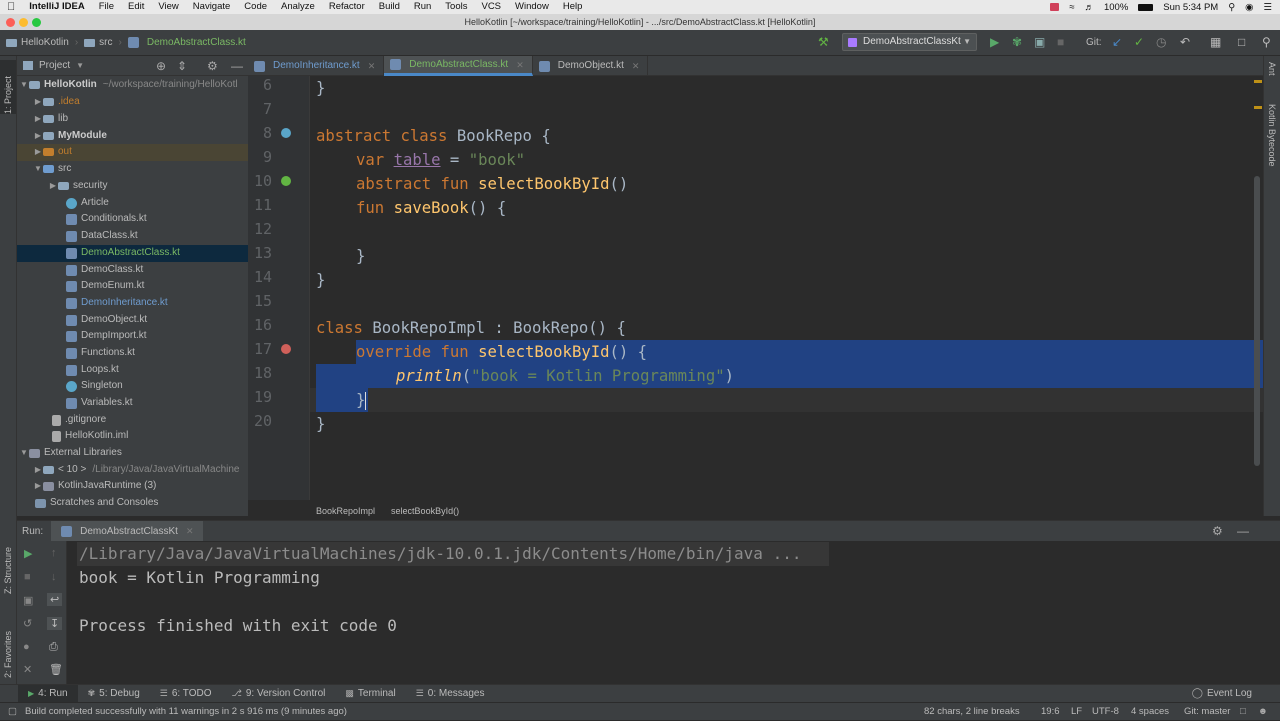  Describe the element at coordinates (132, 203) in the screenshot. I see `tree-item-article: Article` at that location.